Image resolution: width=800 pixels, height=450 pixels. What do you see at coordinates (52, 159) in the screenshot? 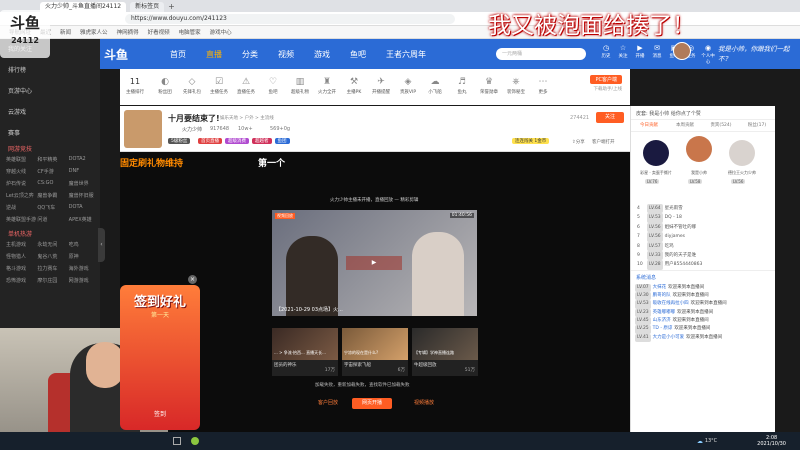
I see `sidebar-subitem: 和平精英` at bounding box center [52, 159].